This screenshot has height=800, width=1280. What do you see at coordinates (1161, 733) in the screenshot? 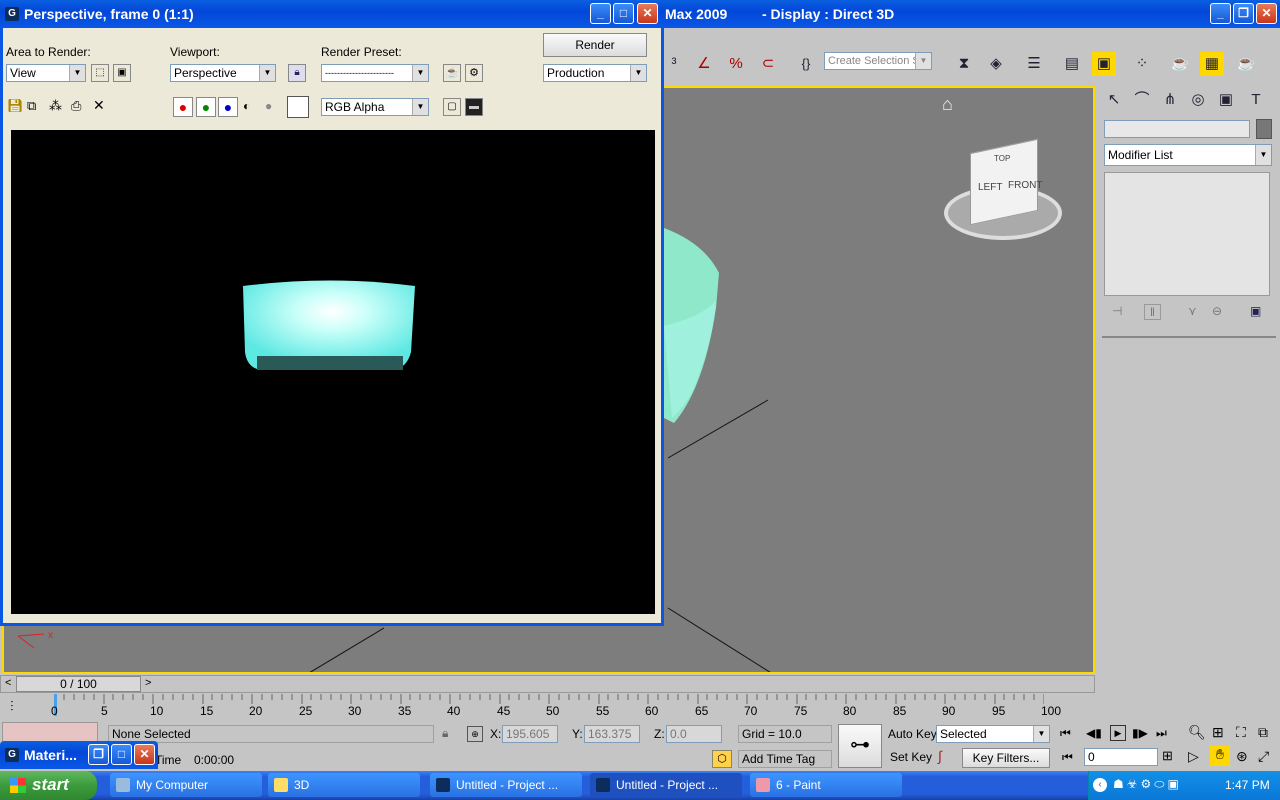
I see `go-to-end-icon: ⏭` at bounding box center [1161, 733].